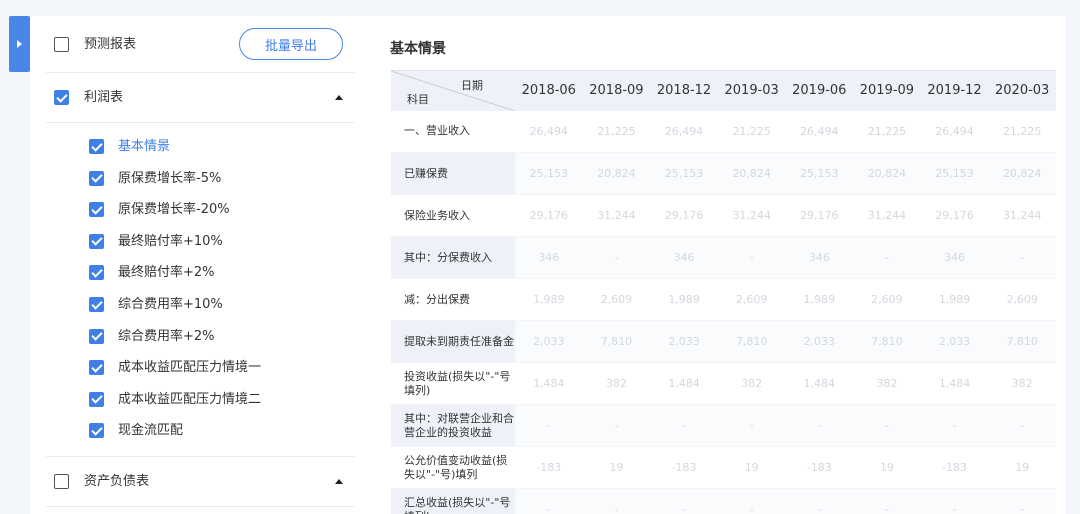  What do you see at coordinates (189, 368) in the screenshot?
I see `scenario-label: 成本收益匹配压力情境一` at bounding box center [189, 368].